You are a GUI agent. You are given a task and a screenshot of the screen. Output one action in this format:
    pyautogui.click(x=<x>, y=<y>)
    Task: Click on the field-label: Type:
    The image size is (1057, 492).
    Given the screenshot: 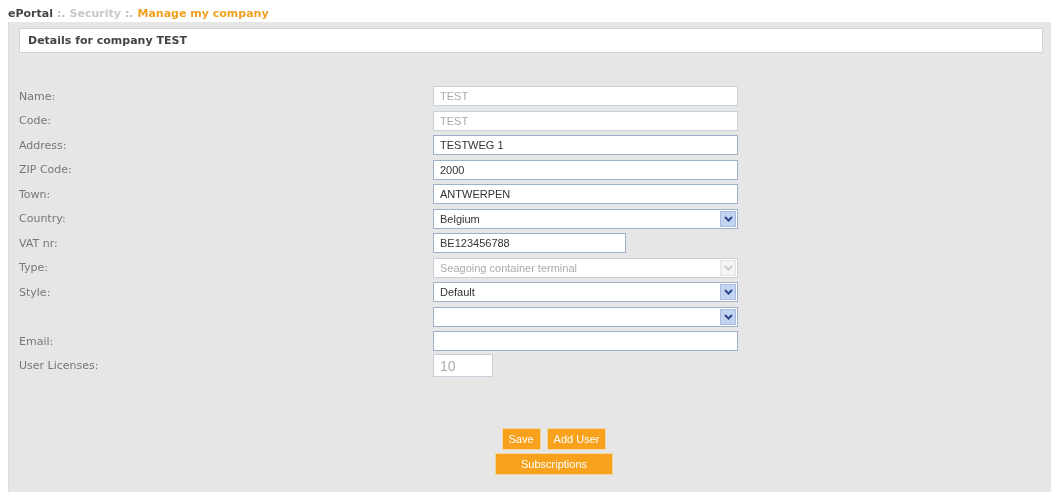 What is the action you would take?
    pyautogui.click(x=33, y=268)
    